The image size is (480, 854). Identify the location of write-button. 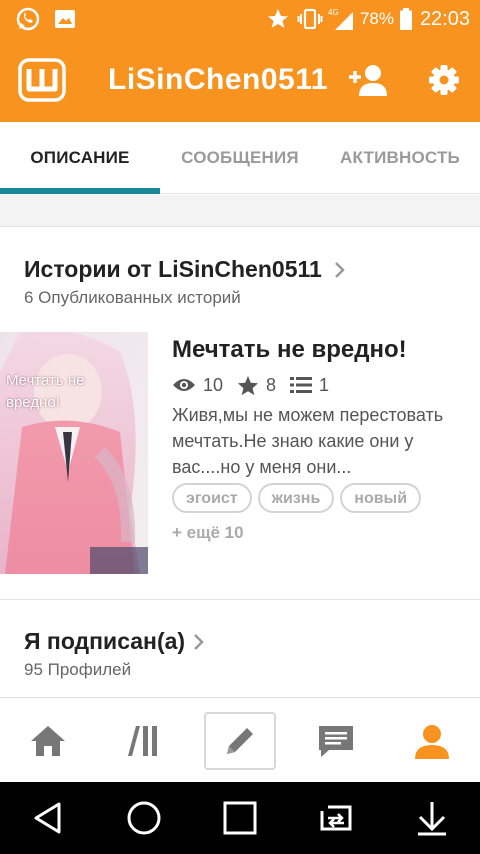
(240, 740).